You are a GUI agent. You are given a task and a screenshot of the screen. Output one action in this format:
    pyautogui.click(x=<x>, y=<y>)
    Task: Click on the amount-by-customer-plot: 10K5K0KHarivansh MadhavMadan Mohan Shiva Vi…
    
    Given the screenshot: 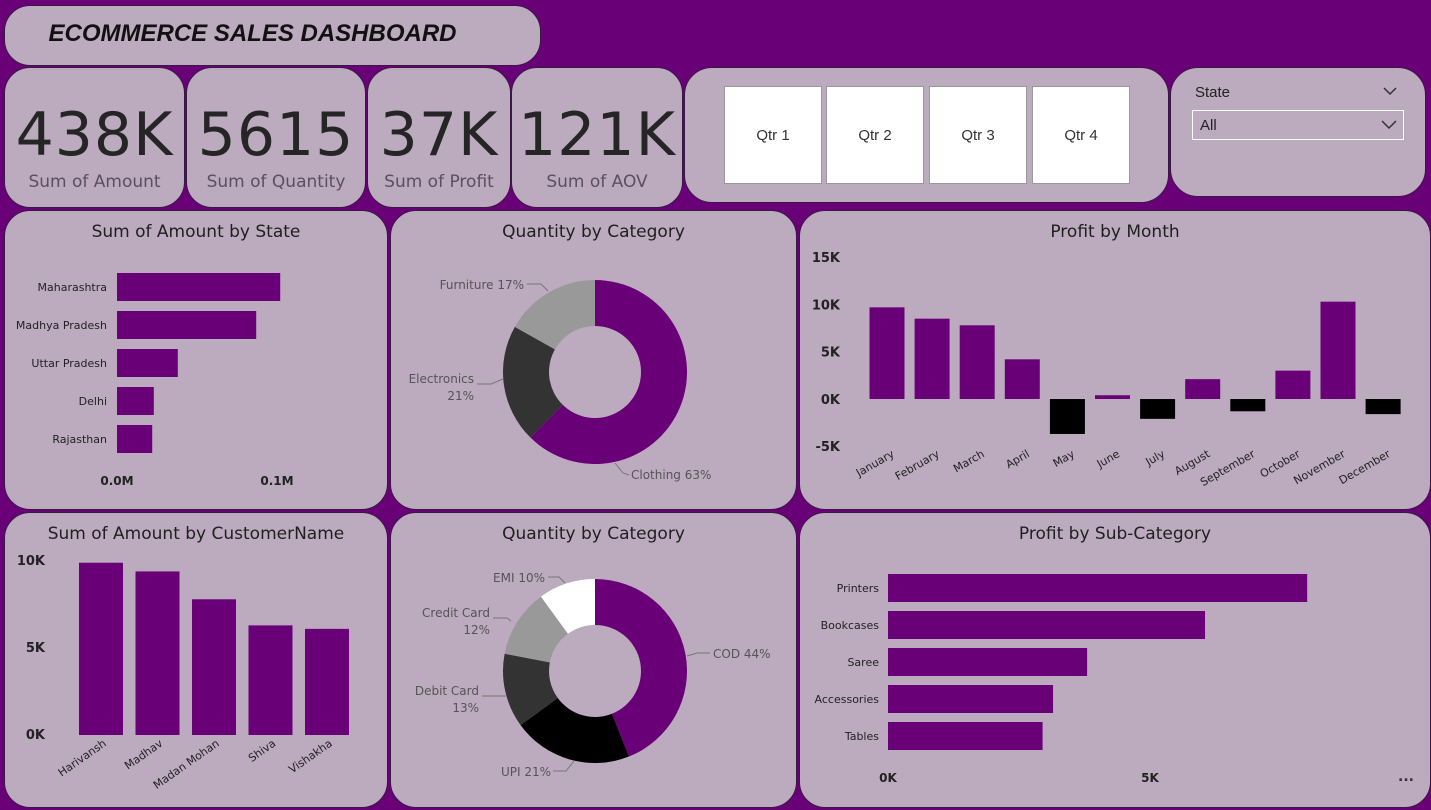 What is the action you would take?
    pyautogui.click(x=183, y=673)
    